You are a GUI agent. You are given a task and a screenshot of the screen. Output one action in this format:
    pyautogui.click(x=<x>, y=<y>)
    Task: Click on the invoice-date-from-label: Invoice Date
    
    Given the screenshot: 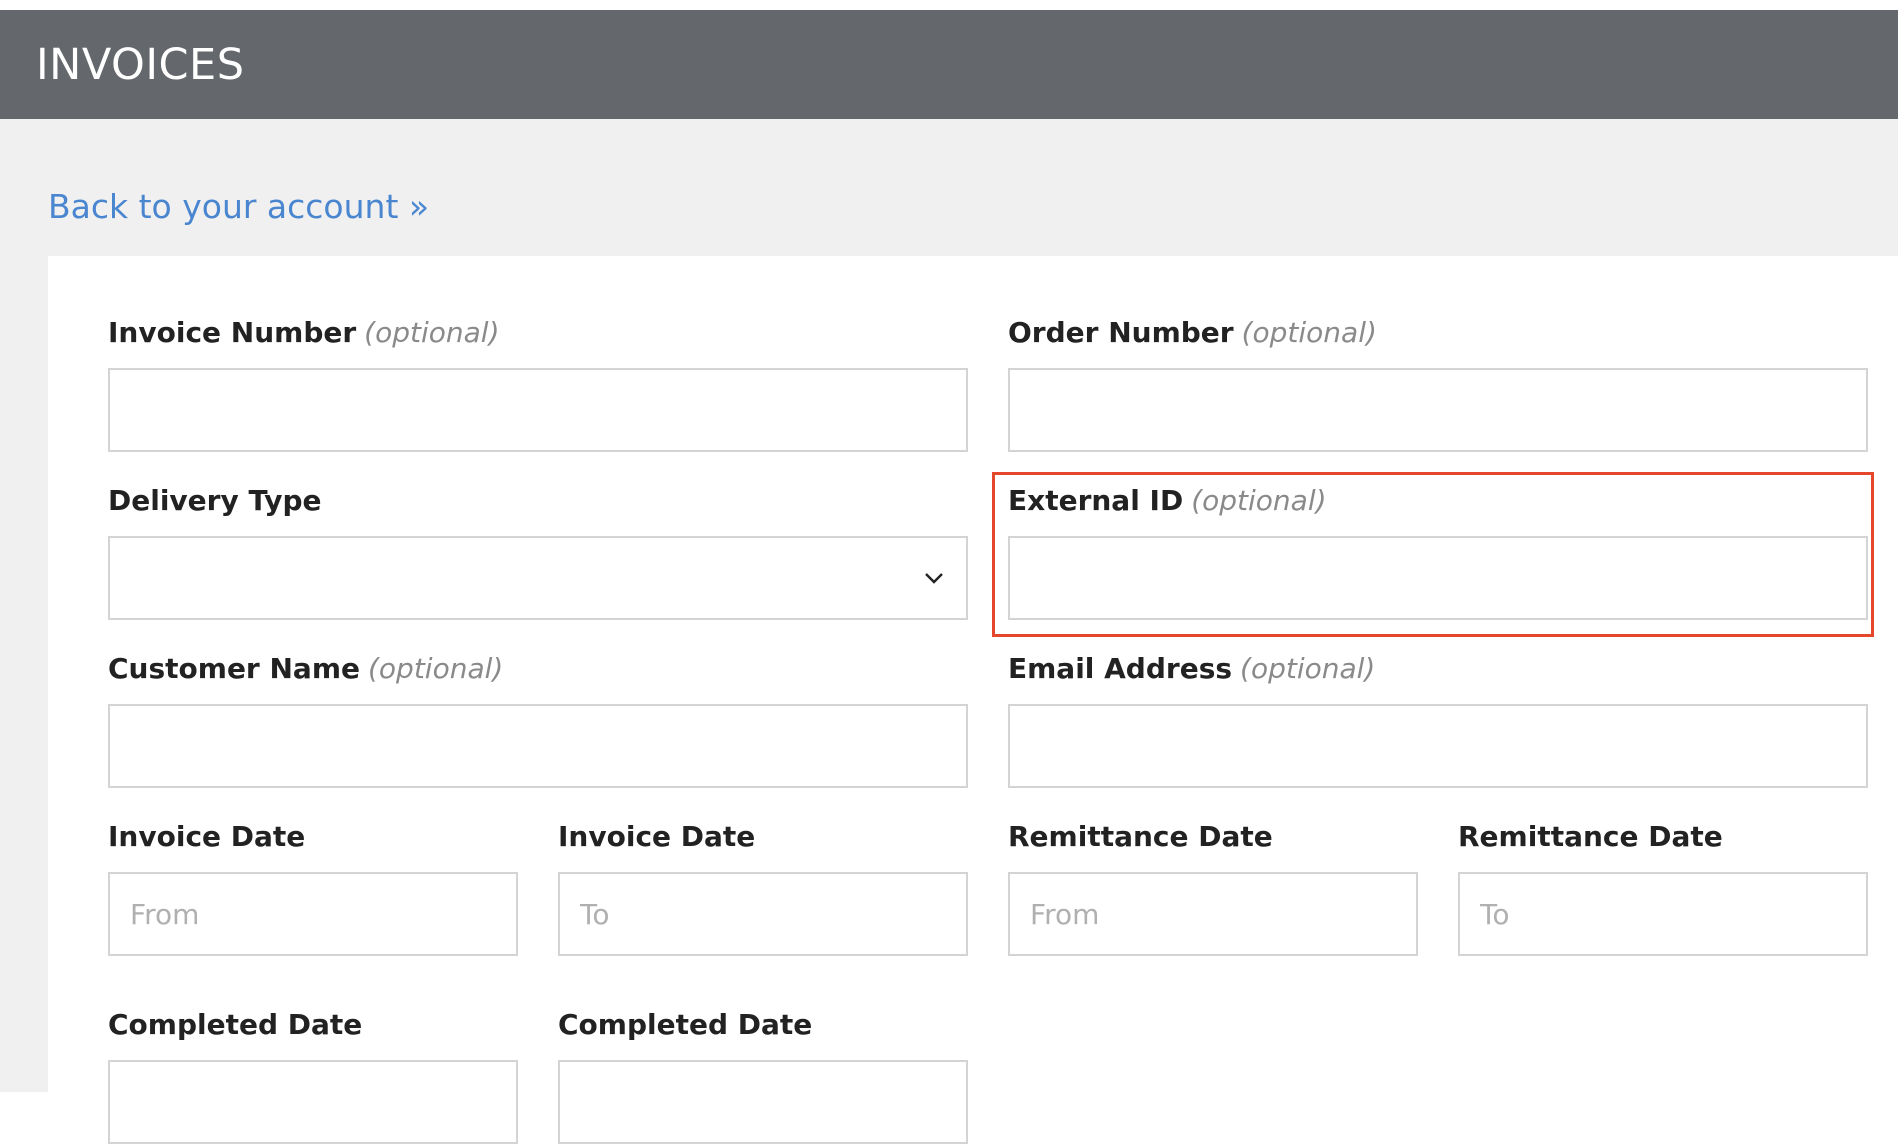 What is the action you would take?
    pyautogui.click(x=207, y=836)
    